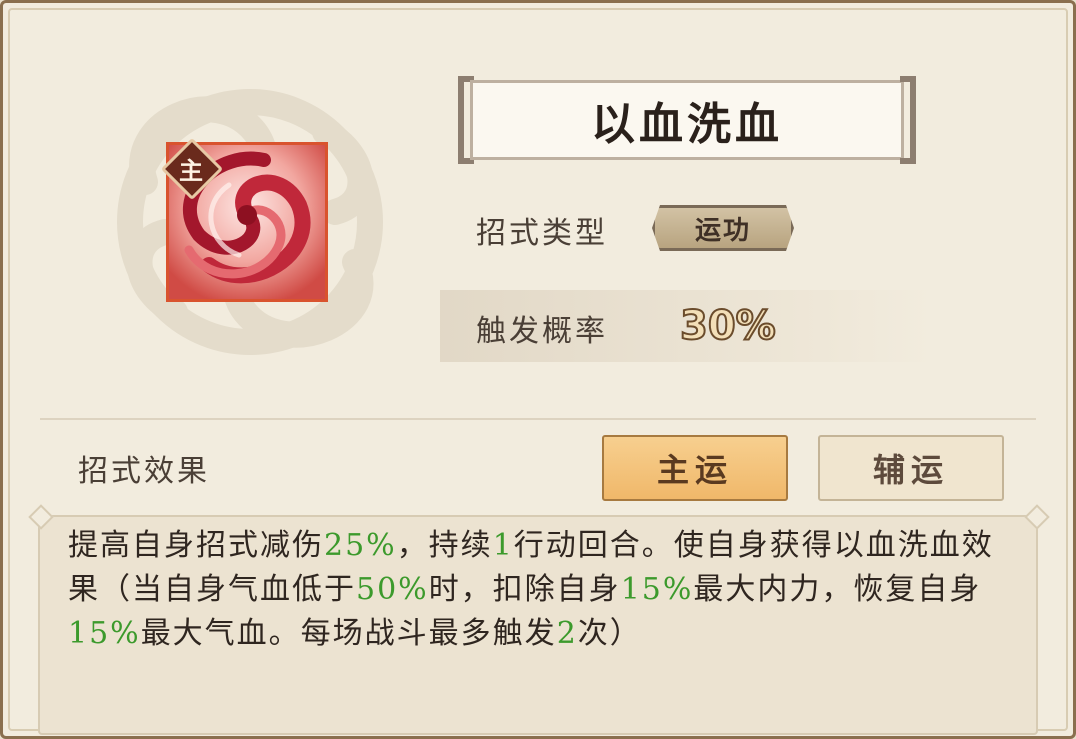  I want to click on main-role-label: 主, so click(191, 170).